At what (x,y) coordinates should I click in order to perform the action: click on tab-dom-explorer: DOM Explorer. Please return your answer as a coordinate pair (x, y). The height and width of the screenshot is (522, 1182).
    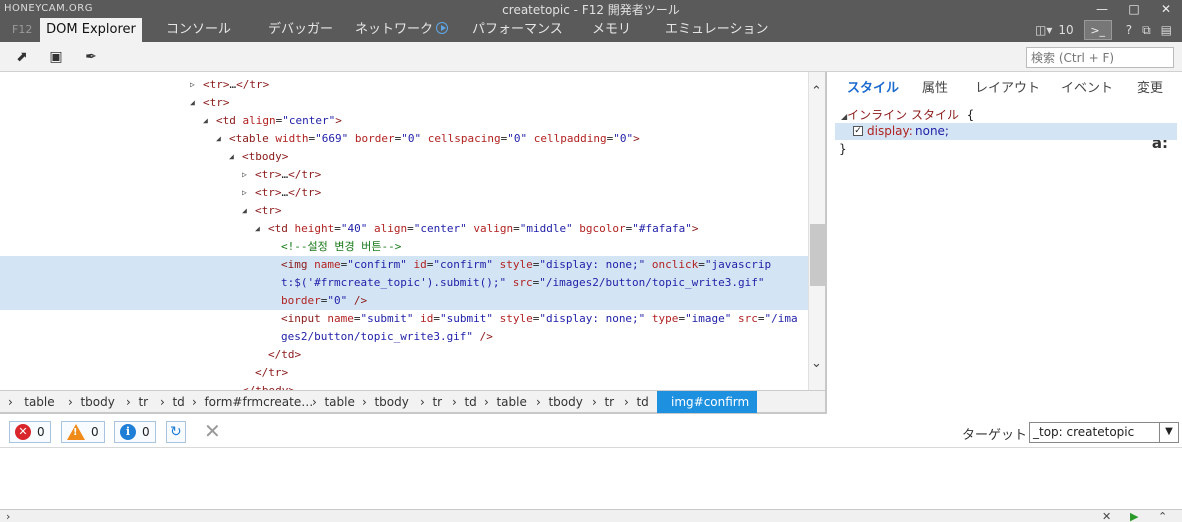
    Looking at the image, I should click on (91, 30).